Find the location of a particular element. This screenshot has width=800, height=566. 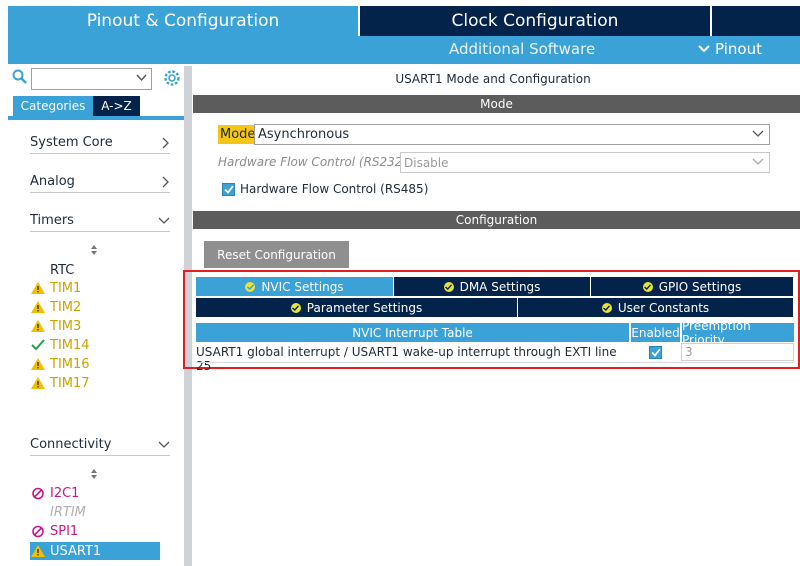

tab-parameter-settings: Parameter Settings is located at coordinates (356, 307).